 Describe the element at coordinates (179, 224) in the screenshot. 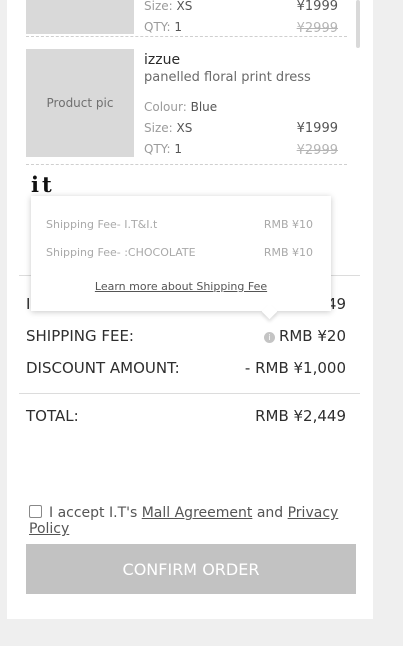

I see `shipping-fee-line: Shipping Fee- I.T&I.t RMB ¥10` at that location.